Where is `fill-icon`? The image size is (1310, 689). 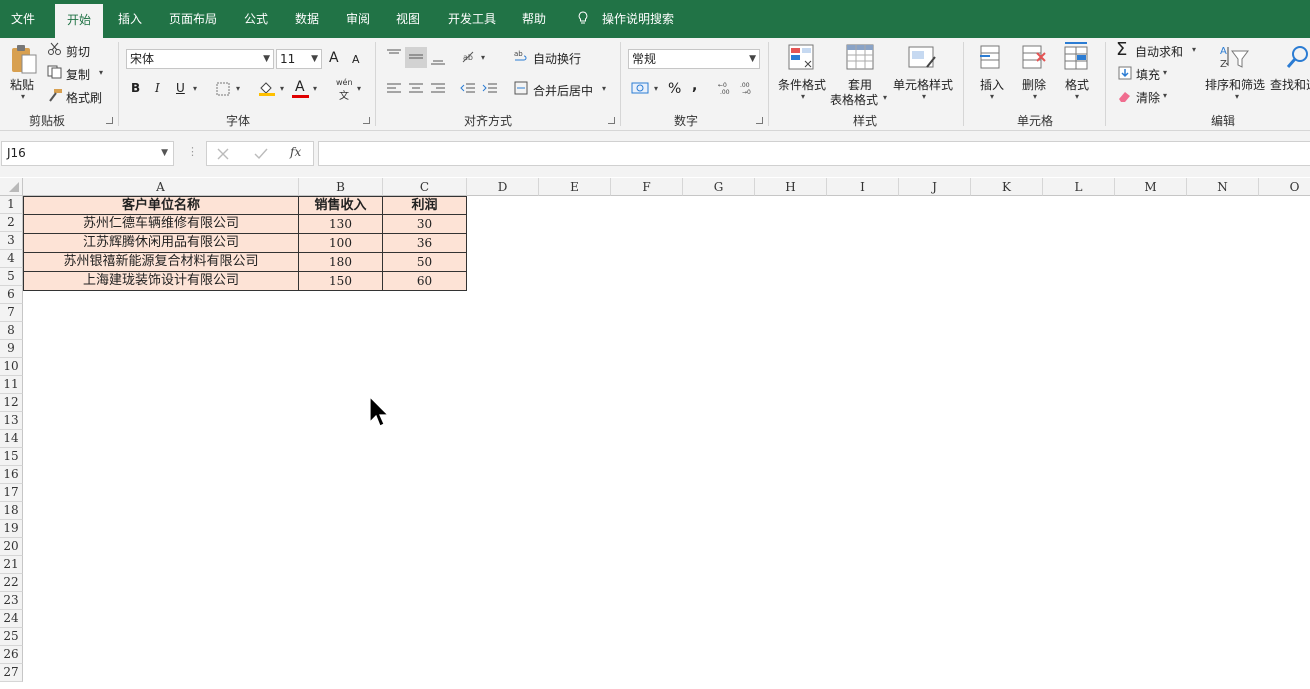
fill-icon is located at coordinates (1125, 73).